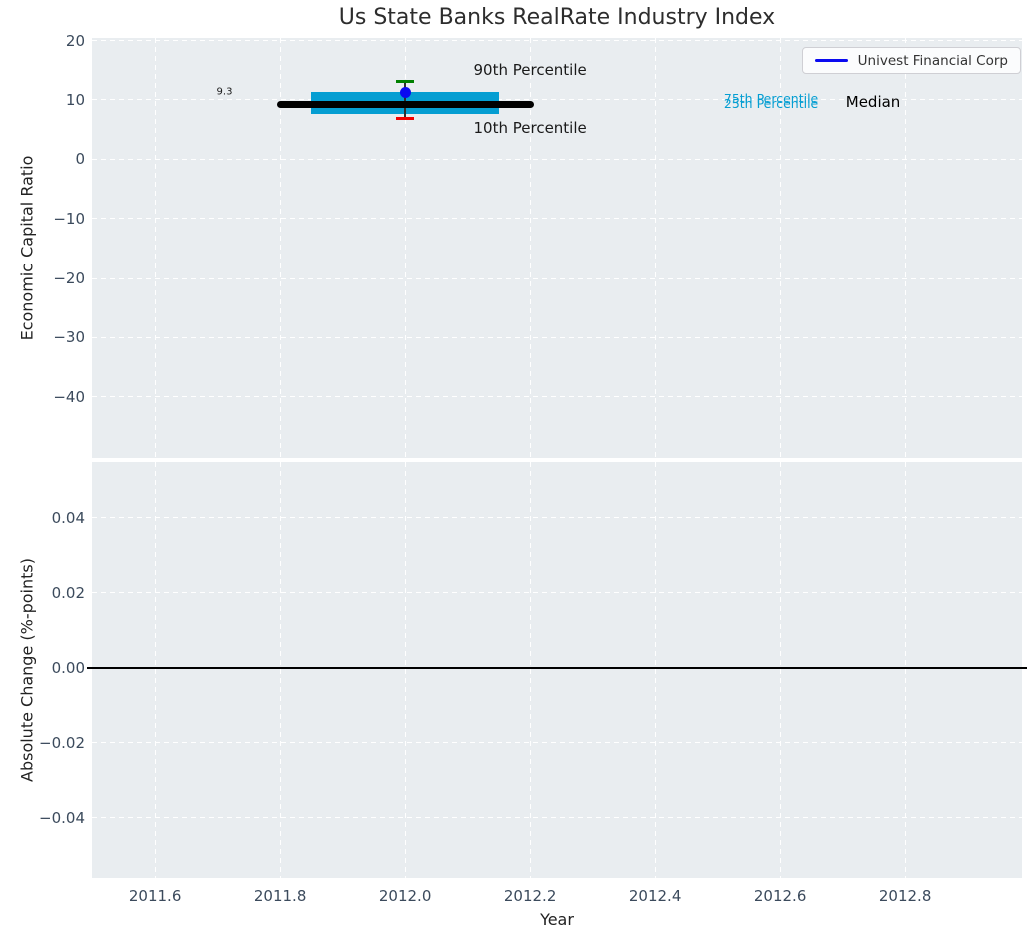  Describe the element at coordinates (771, 104) in the screenshot. I see `label-25th-percentile: 25th Percentile` at that location.